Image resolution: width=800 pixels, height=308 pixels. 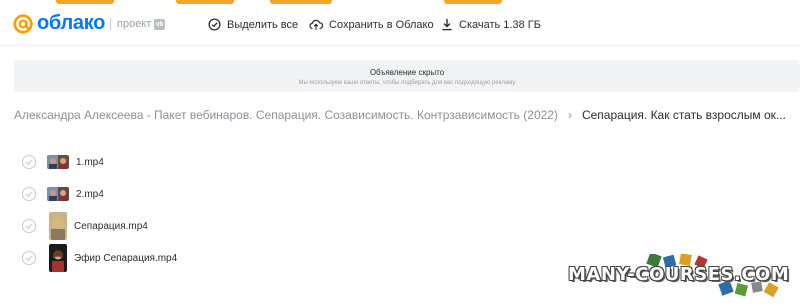 I want to click on cloud-logo: облако, so click(x=58, y=23).